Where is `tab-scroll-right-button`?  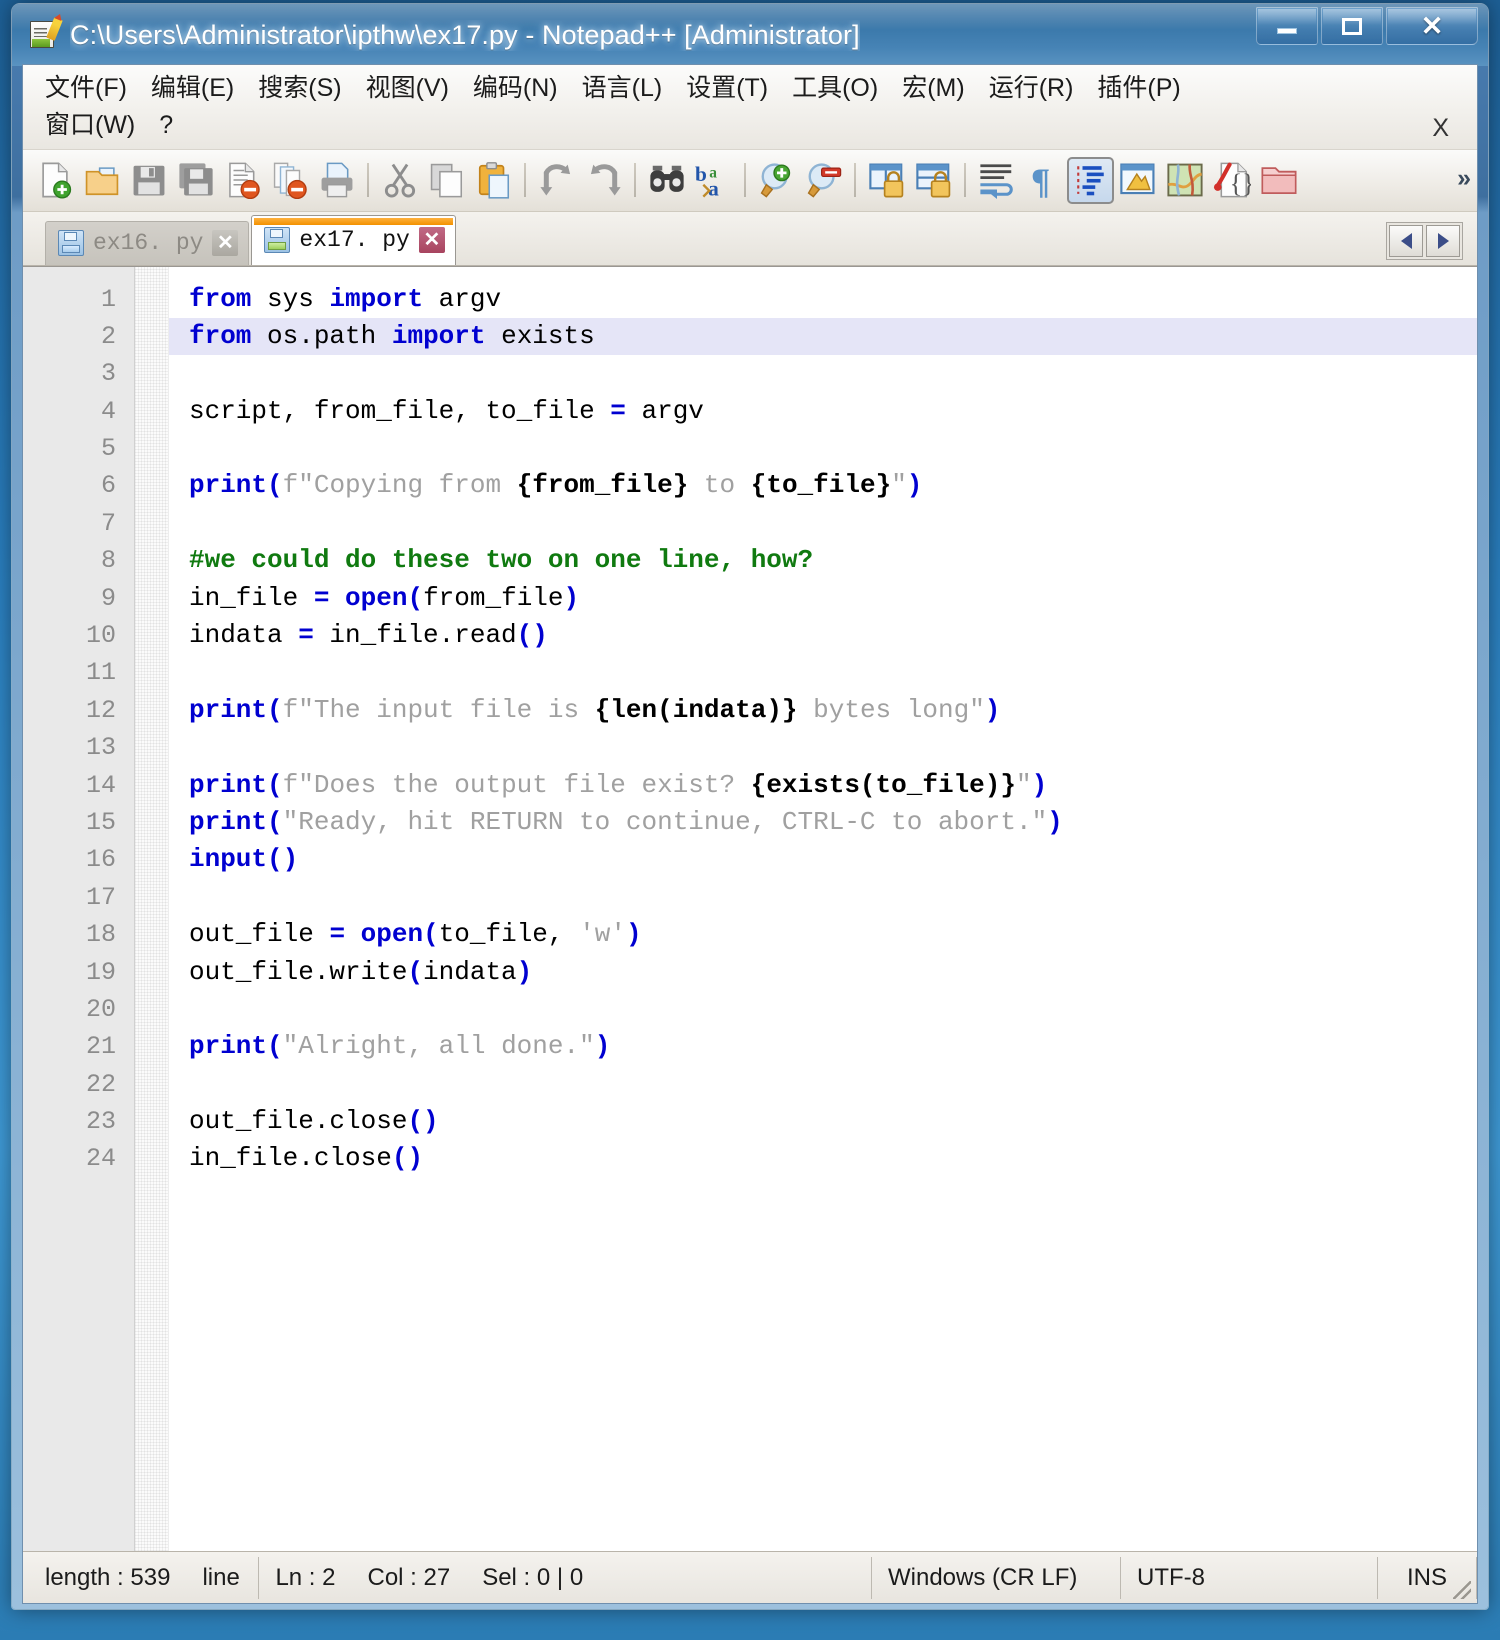 tab-scroll-right-button is located at coordinates (1443, 240).